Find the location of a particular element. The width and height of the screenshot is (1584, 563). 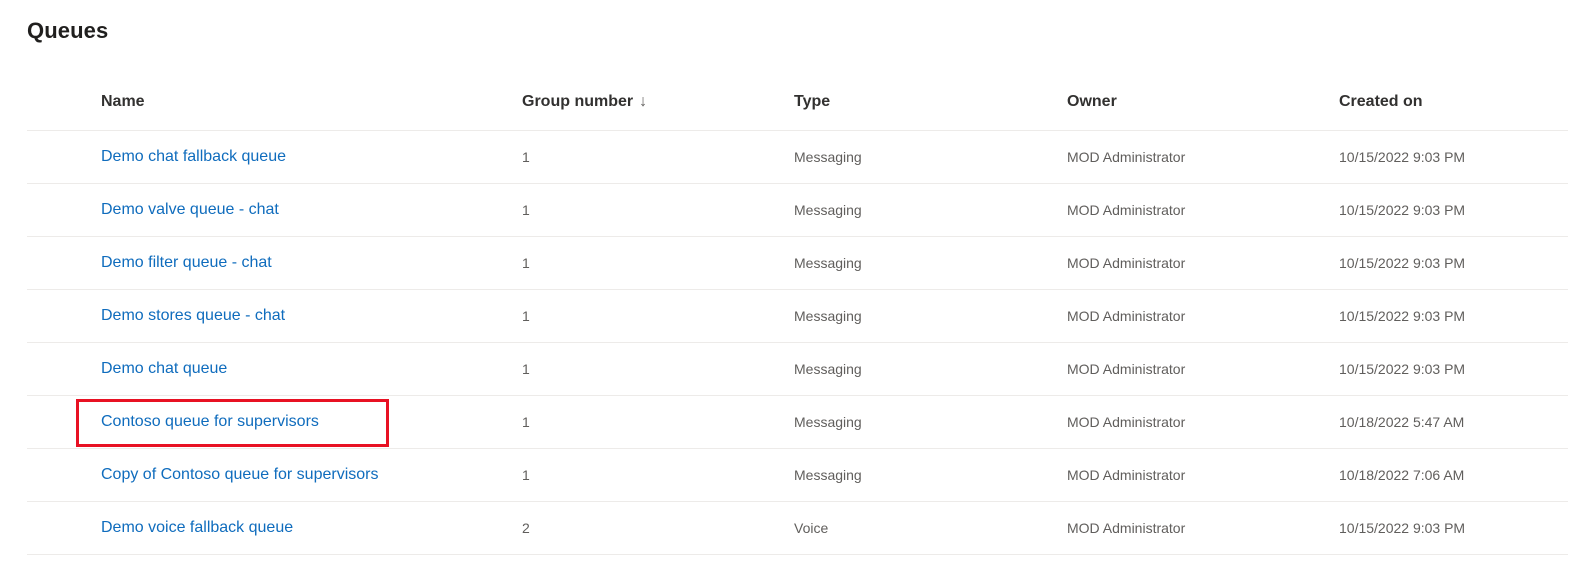

queue-name-link: Copy of Contoso queue for supervisors is located at coordinates (239, 475).